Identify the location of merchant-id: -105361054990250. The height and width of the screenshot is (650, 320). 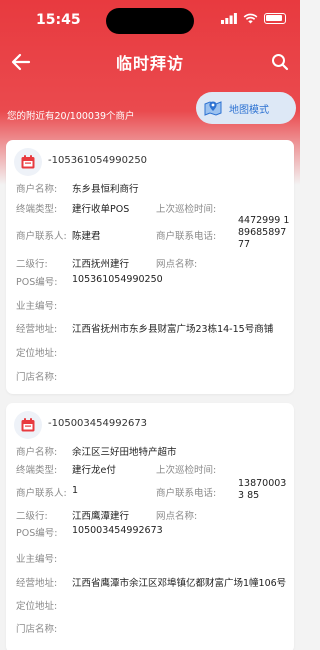
(98, 160).